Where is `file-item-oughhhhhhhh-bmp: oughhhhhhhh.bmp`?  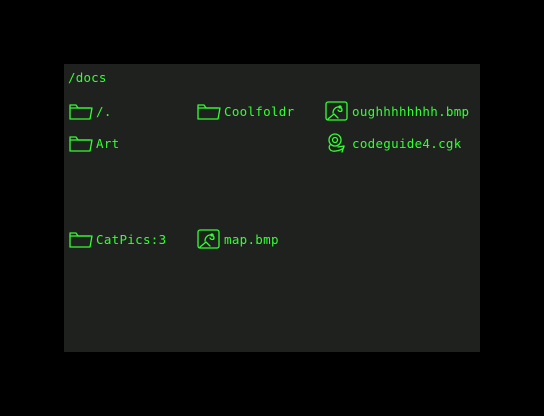
file-item-oughhhhhhhh-bmp: oughhhhhhhh.bmp is located at coordinates (396, 111).